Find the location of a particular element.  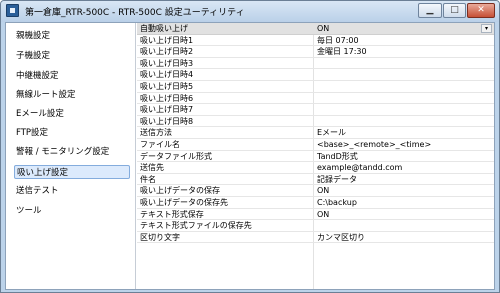

window-title: 第一倉庫_RTR-500C - RTR-500C 設定ユーティリティ is located at coordinates (135, 13).